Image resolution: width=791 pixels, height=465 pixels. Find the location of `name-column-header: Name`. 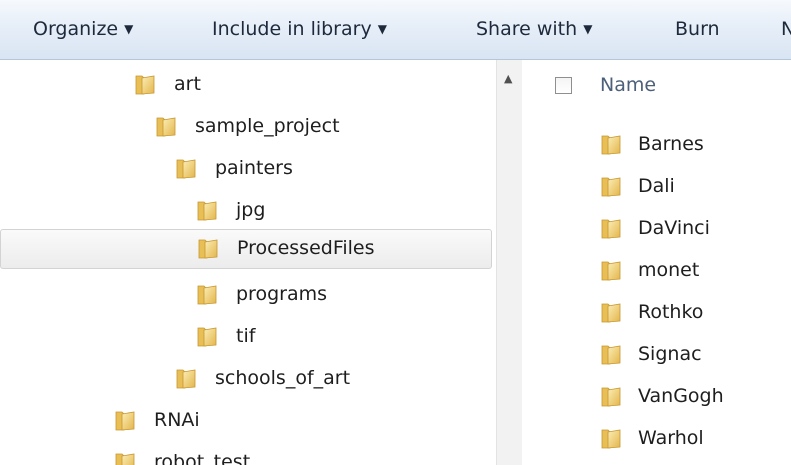

name-column-header: Name is located at coordinates (628, 85).